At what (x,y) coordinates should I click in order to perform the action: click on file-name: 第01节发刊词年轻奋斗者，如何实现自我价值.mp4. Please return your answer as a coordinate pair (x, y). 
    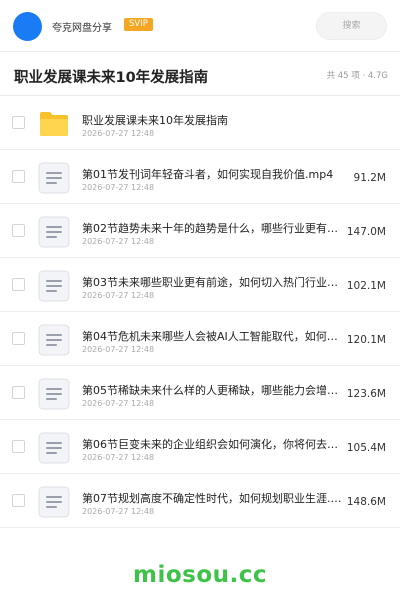
    Looking at the image, I should click on (208, 174).